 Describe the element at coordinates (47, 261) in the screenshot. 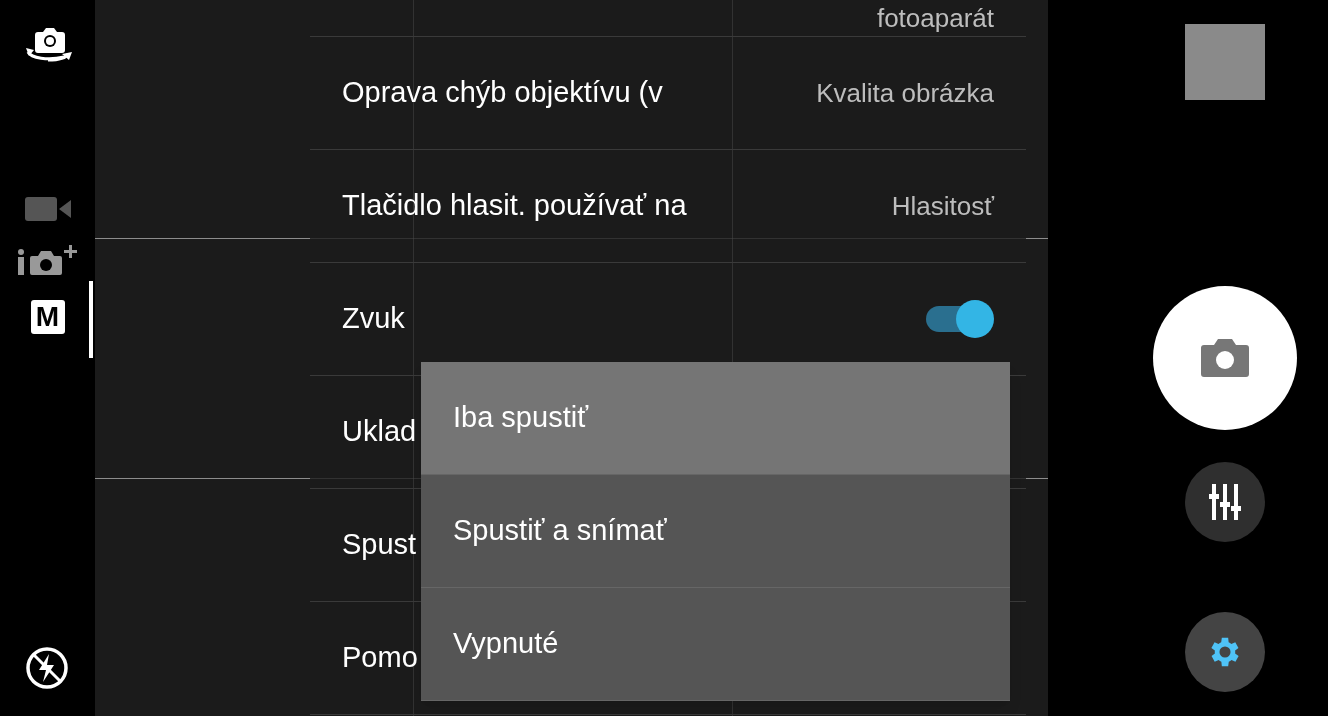

I see `camera-plus-icon` at that location.